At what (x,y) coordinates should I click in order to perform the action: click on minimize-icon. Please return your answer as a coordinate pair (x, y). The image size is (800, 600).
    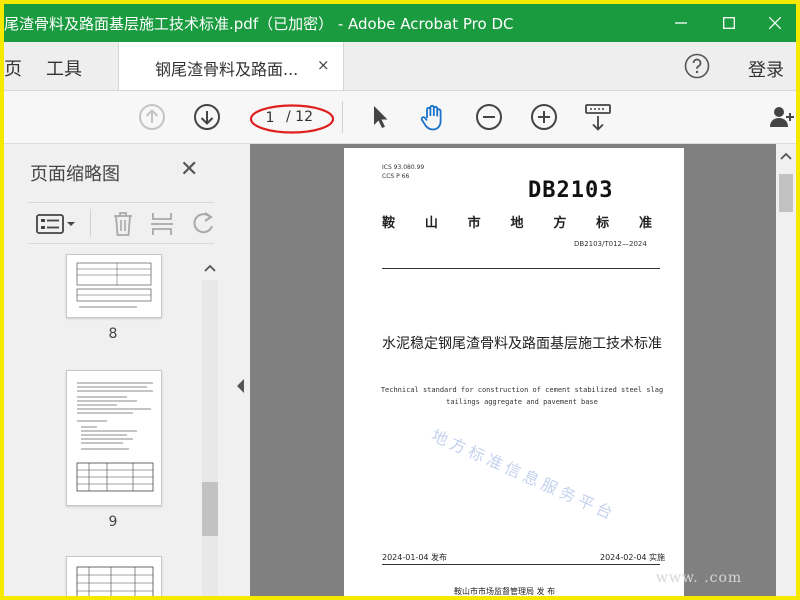
    Looking at the image, I should click on (681, 23).